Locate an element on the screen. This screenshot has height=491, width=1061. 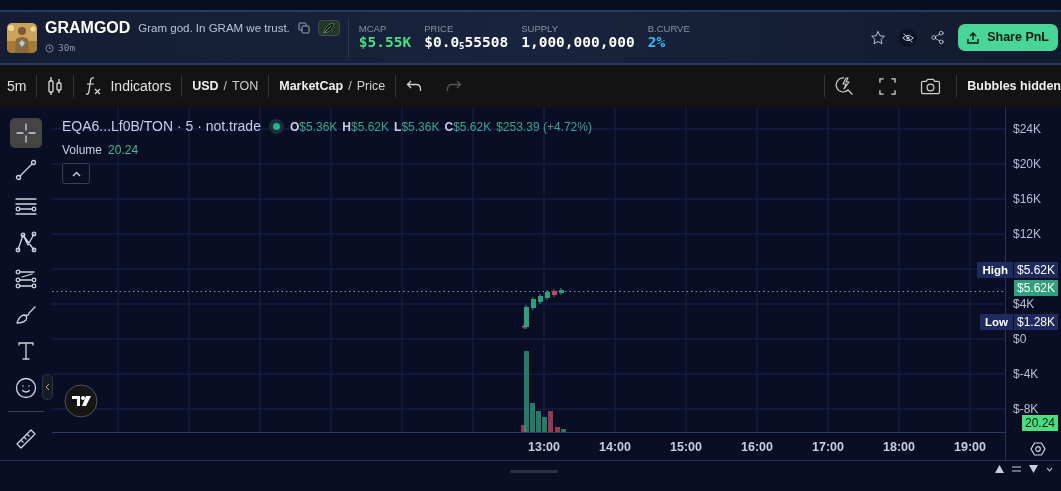
chevron-left-icon is located at coordinates (47, 387).